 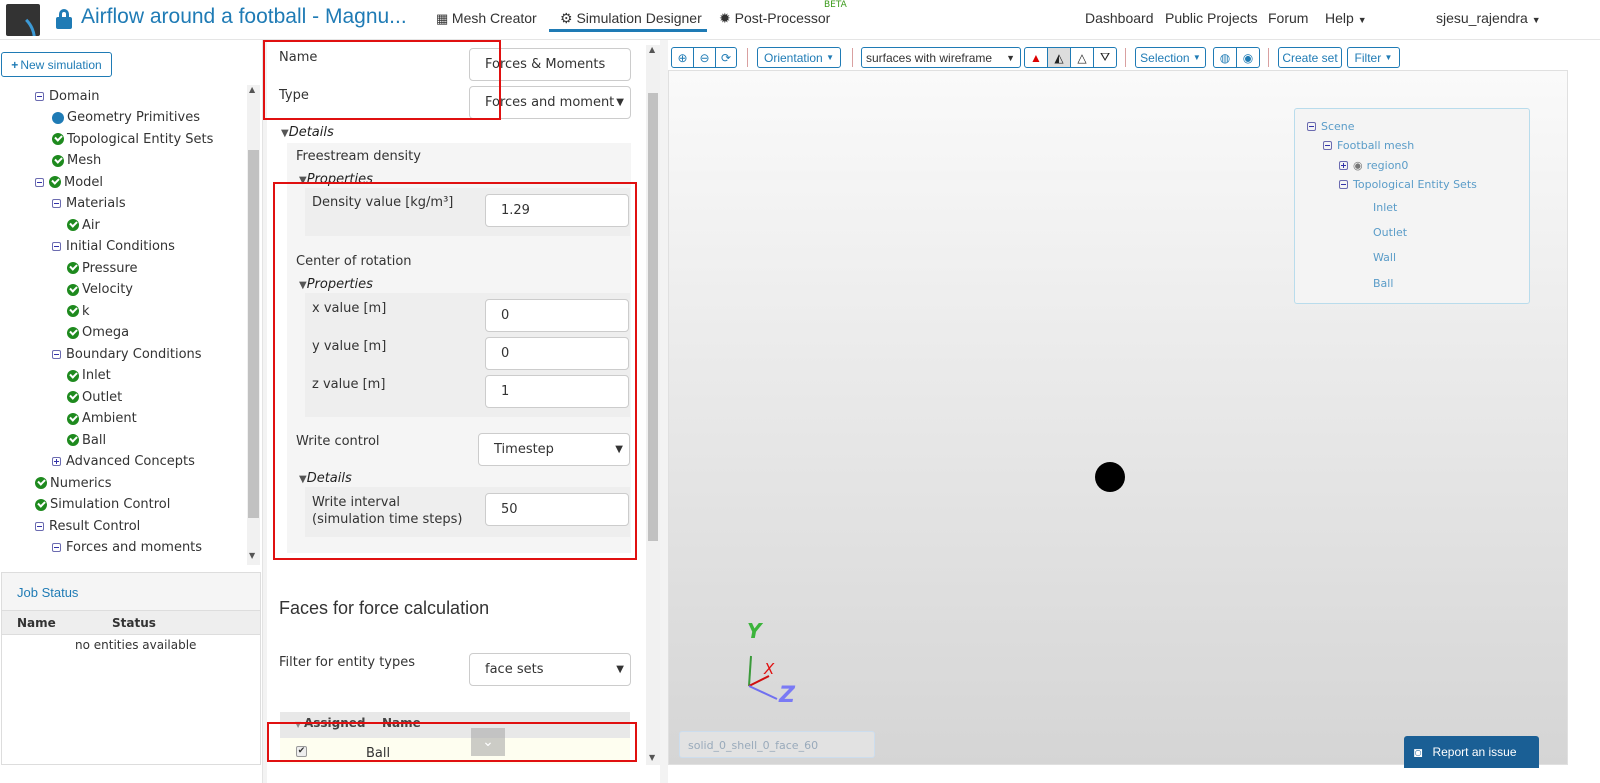 What do you see at coordinates (1383, 283) in the screenshot?
I see `scene-set-item: Ball` at bounding box center [1383, 283].